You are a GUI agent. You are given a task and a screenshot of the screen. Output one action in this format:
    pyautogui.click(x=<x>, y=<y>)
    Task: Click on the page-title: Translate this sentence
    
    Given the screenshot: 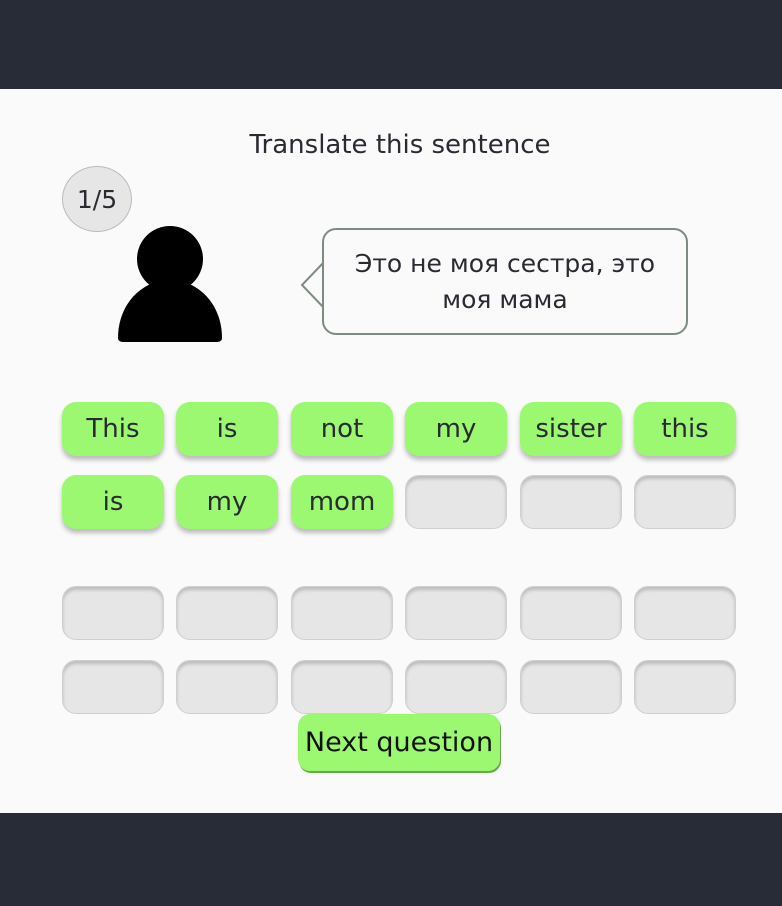 What is the action you would take?
    pyautogui.click(x=400, y=145)
    